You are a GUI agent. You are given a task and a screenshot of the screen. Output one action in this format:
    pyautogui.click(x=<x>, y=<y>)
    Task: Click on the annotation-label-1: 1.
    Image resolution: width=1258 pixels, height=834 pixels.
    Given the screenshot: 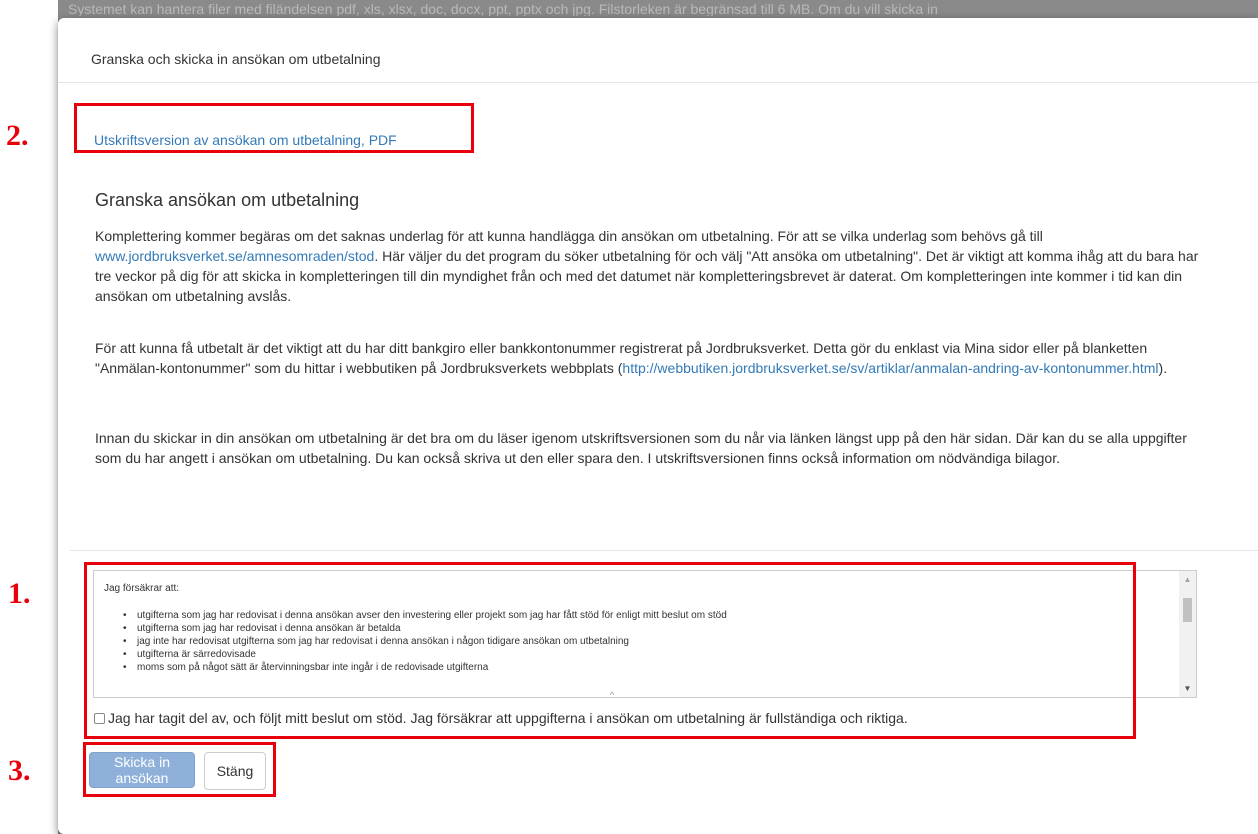 What is the action you would take?
    pyautogui.click(x=19, y=593)
    